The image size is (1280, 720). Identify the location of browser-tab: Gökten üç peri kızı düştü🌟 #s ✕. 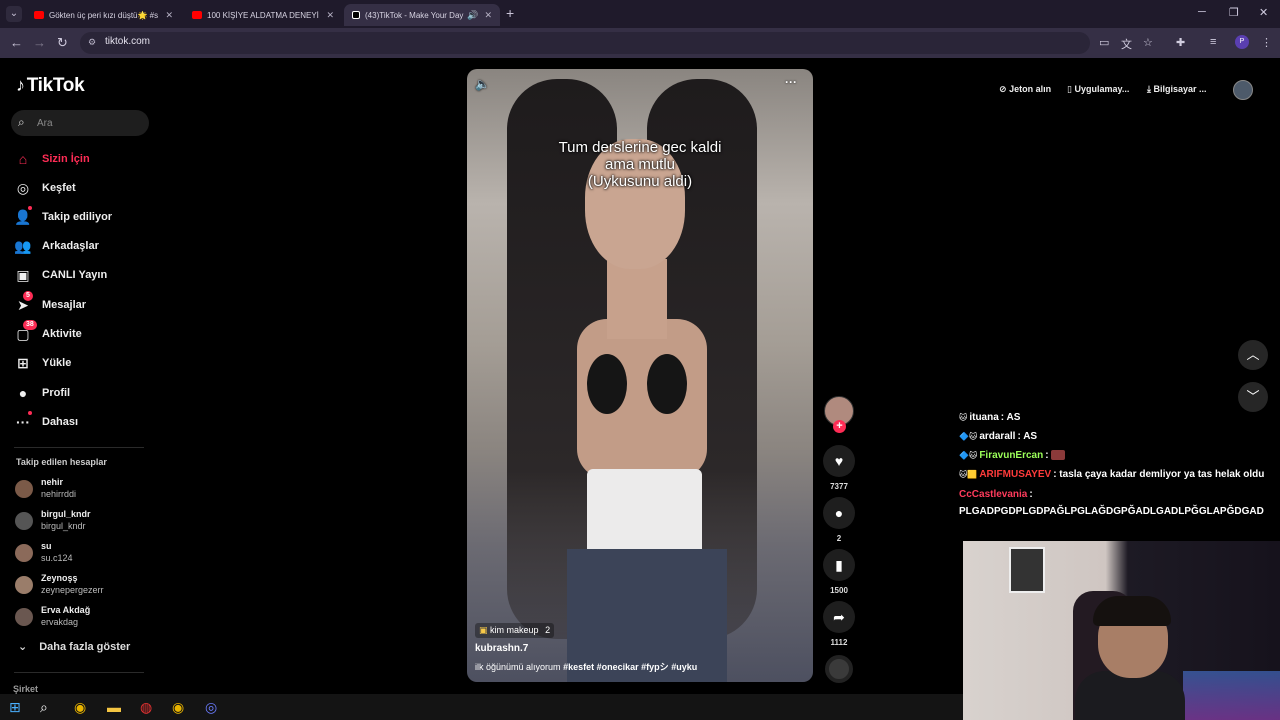
(103, 15).